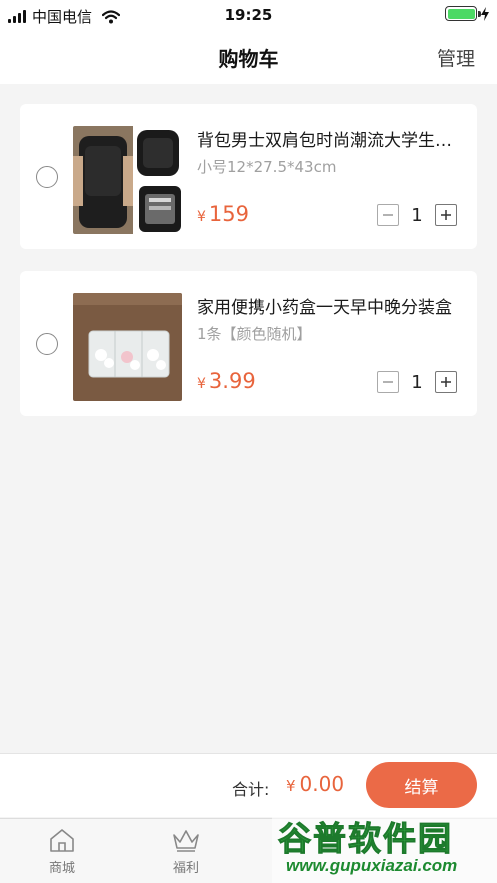  What do you see at coordinates (127, 180) in the screenshot?
I see `product-image-backpack` at bounding box center [127, 180].